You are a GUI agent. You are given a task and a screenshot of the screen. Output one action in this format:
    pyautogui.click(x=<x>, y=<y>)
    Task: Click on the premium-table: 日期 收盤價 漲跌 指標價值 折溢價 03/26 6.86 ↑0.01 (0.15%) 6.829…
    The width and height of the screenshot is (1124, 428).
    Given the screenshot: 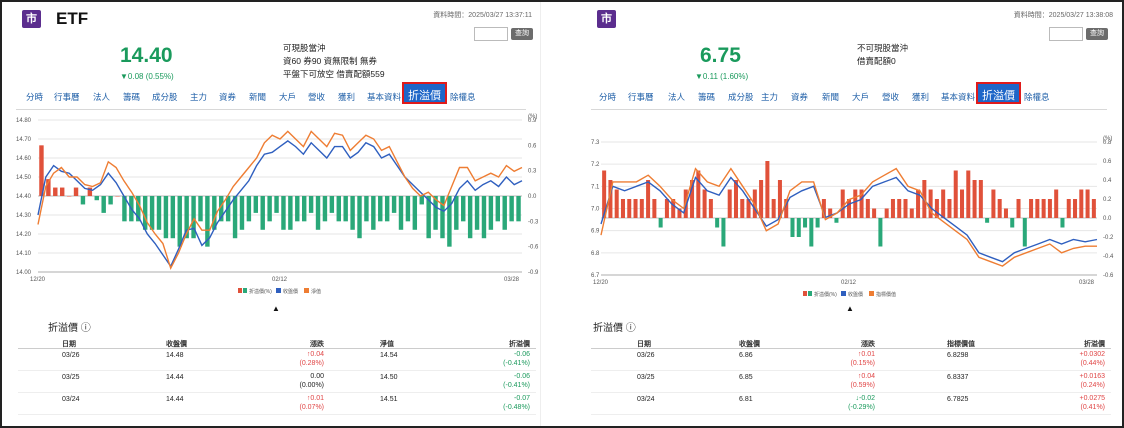 What is the action you would take?
    pyautogui.click(x=851, y=380)
    